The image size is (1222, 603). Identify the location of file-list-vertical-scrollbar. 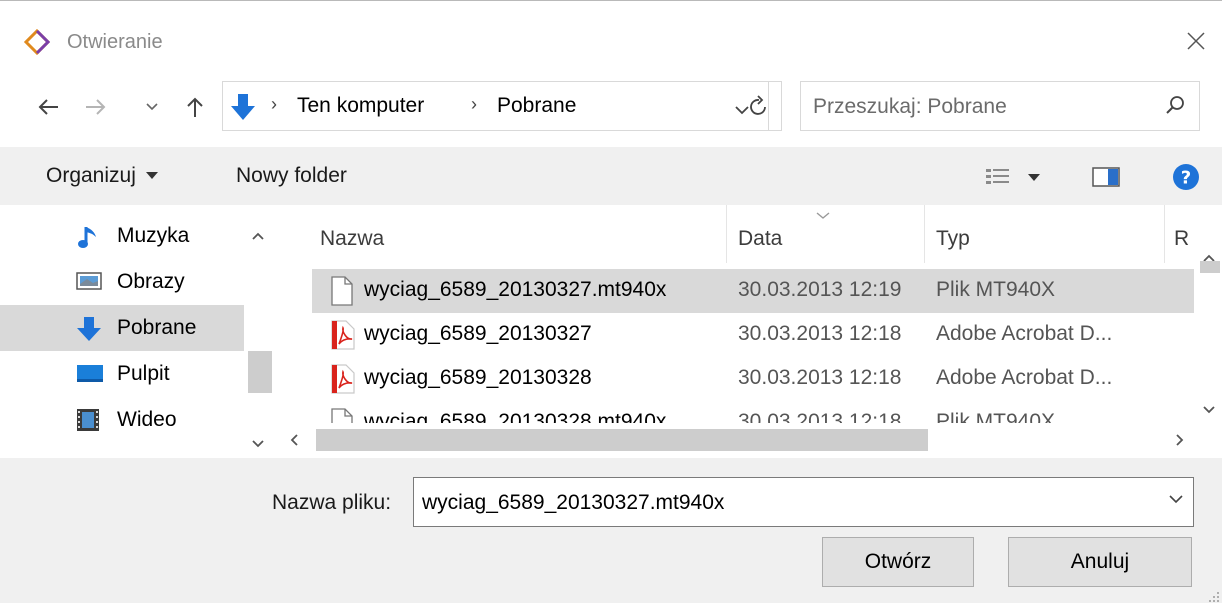
(1209, 314).